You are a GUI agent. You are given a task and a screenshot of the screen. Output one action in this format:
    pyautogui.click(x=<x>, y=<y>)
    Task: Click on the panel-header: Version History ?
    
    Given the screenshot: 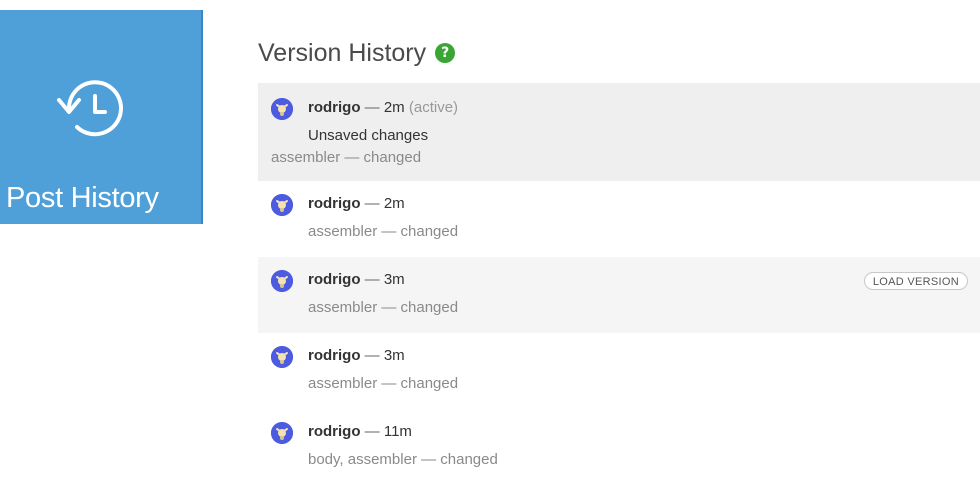 What is the action you would take?
    pyautogui.click(x=619, y=53)
    